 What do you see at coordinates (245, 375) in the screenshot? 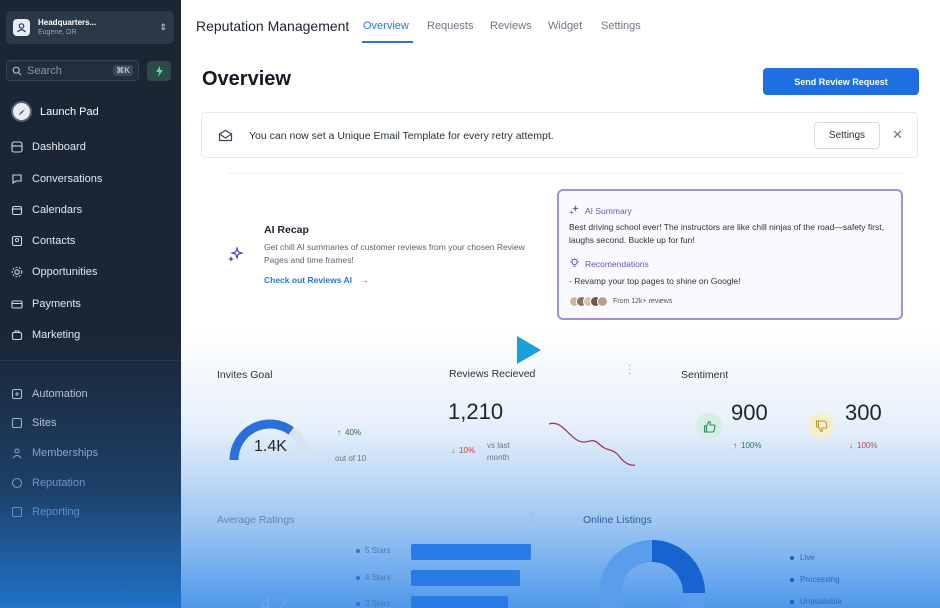
I see `invites-goal-title: Invites Goal` at bounding box center [245, 375].